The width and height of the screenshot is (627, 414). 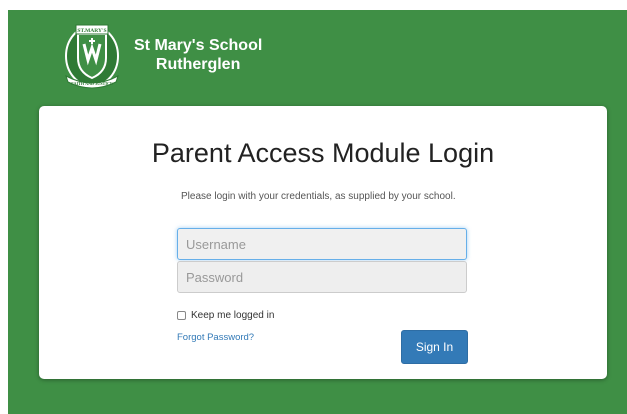 What do you see at coordinates (322, 277) in the screenshot?
I see `password-input` at bounding box center [322, 277].